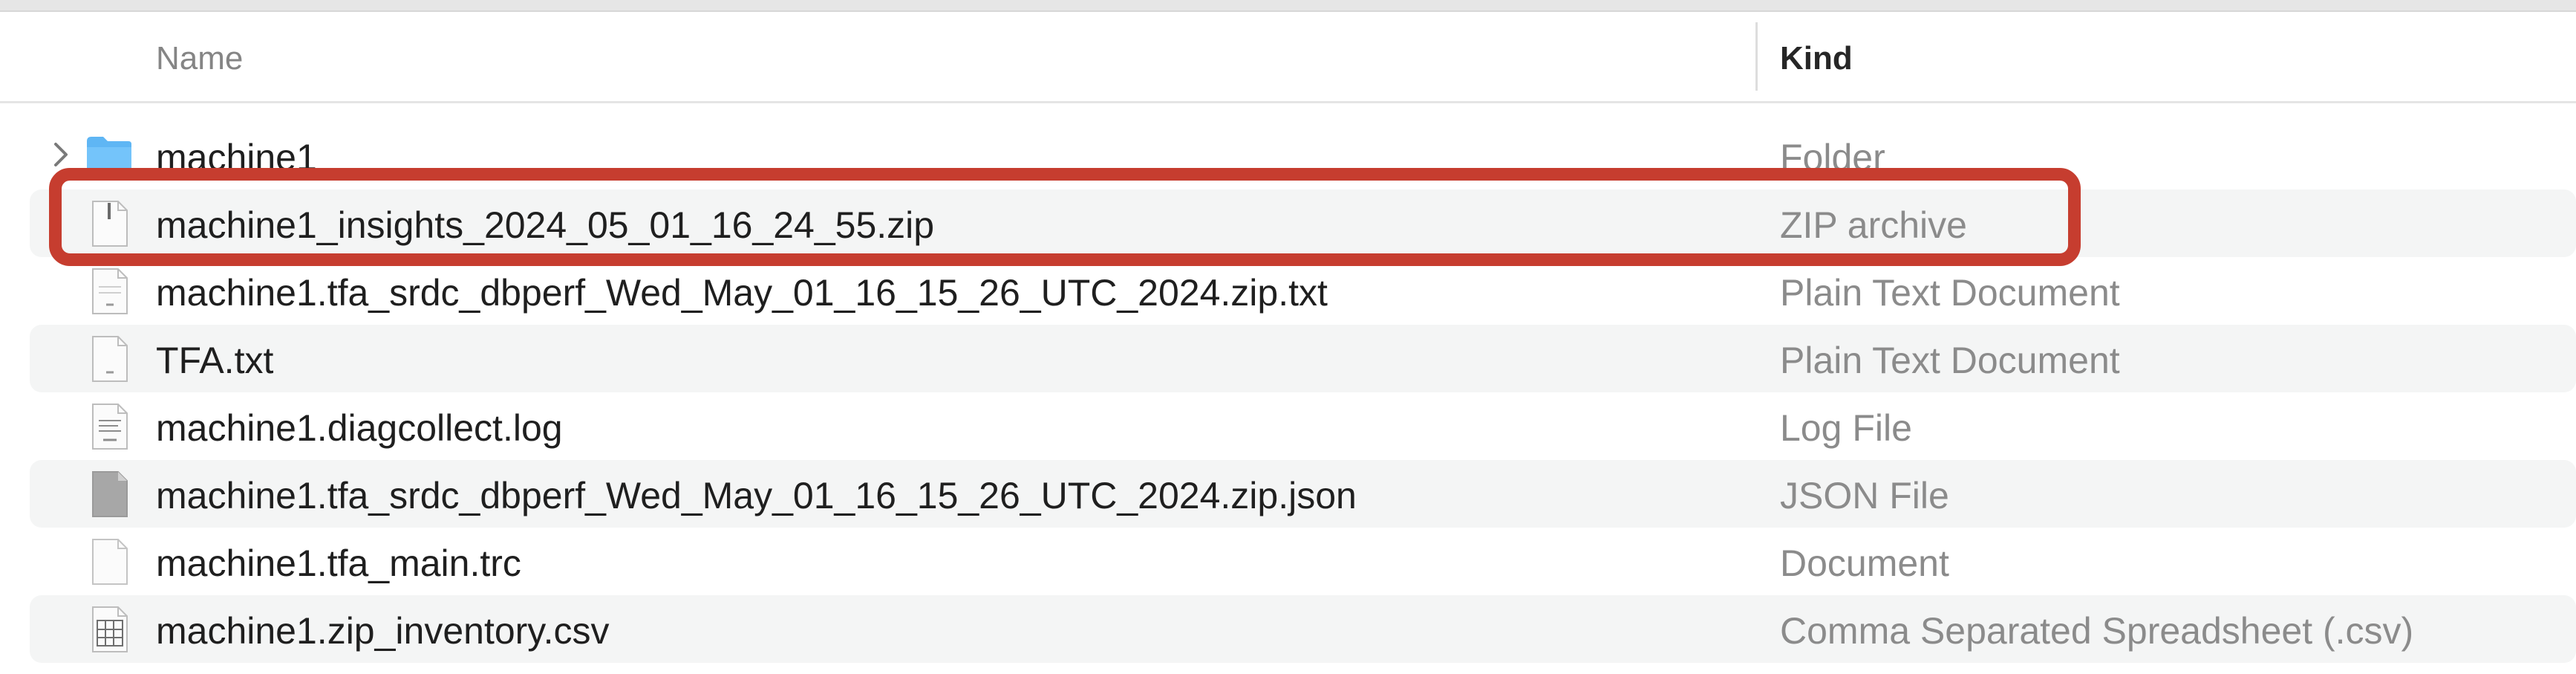  I want to click on file-kind: Comma Separated Spreadsheet (.csv), so click(2097, 631).